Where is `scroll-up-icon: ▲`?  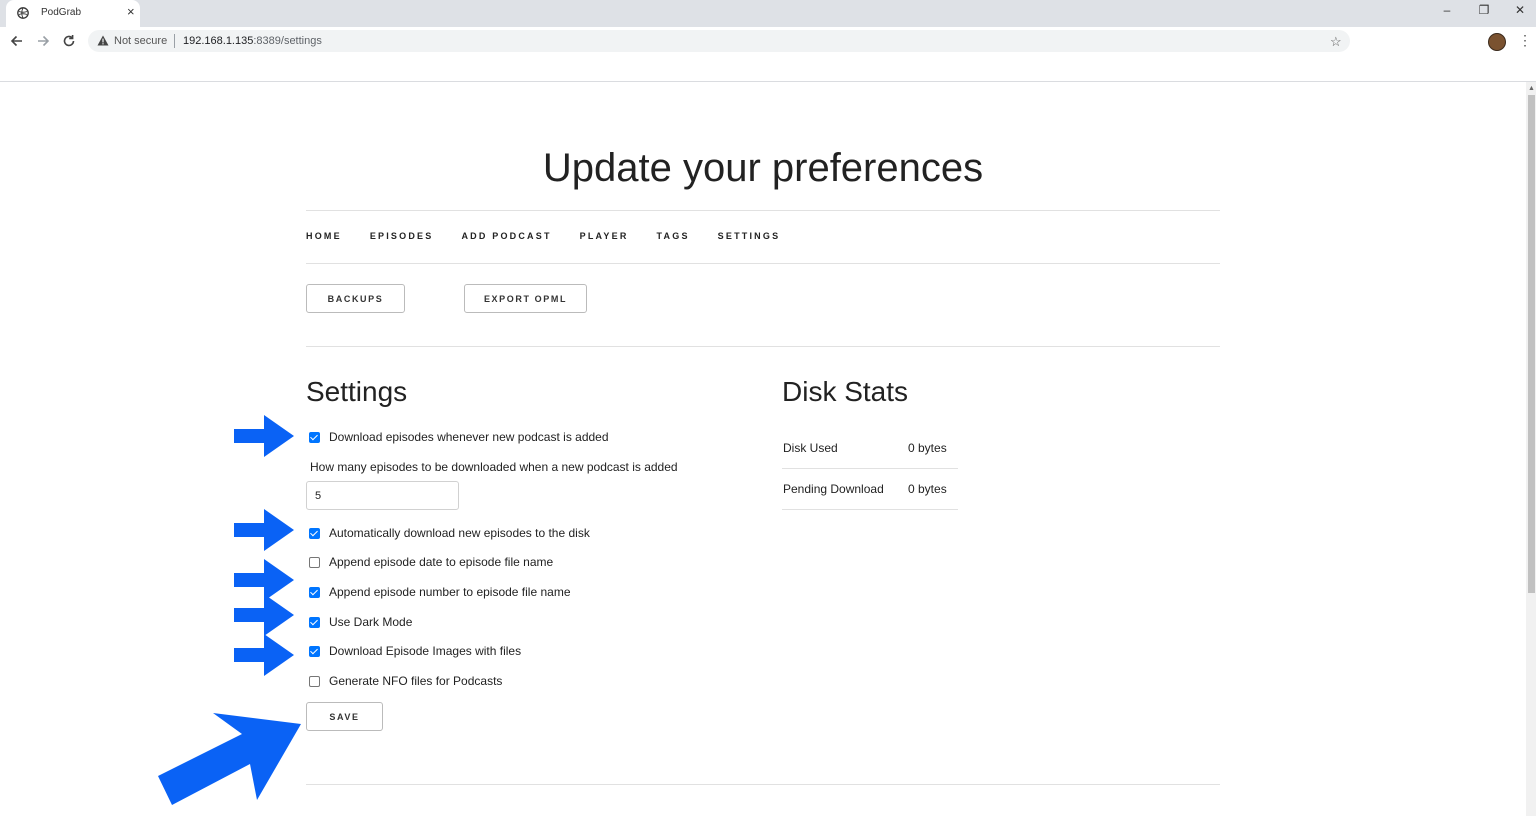
scroll-up-icon: ▲ is located at coordinates (1531, 88).